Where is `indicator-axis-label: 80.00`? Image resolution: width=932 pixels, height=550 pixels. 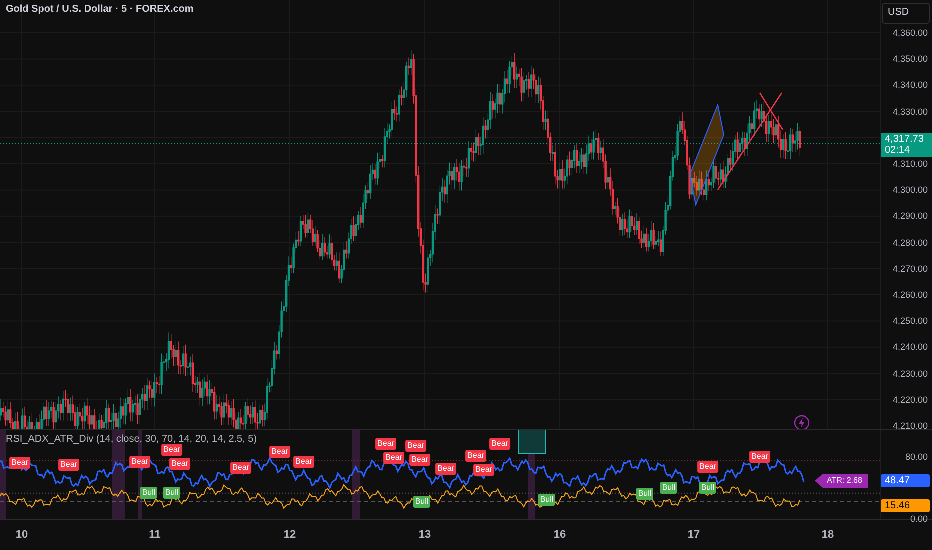 indicator-axis-label: 80.00 is located at coordinates (916, 457).